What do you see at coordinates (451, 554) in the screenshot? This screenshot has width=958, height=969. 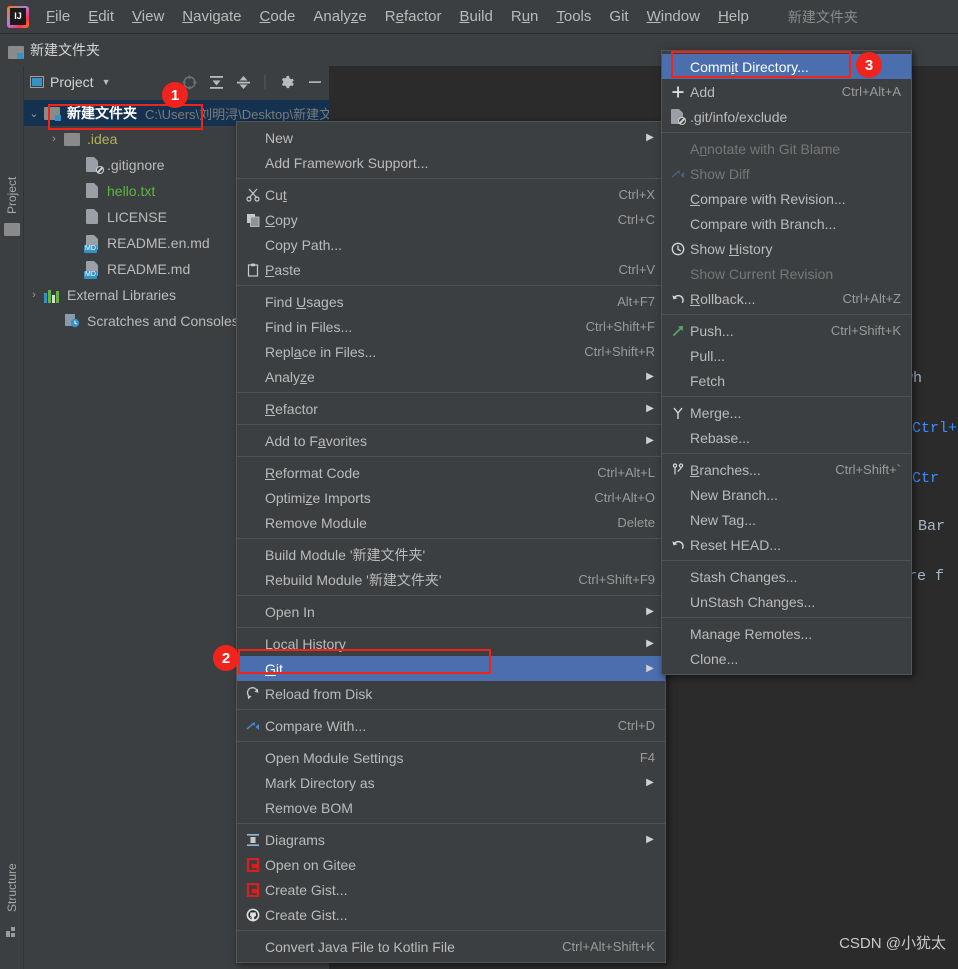 I see `menu-item-build-module: Build Module '新建文件夹'` at bounding box center [451, 554].